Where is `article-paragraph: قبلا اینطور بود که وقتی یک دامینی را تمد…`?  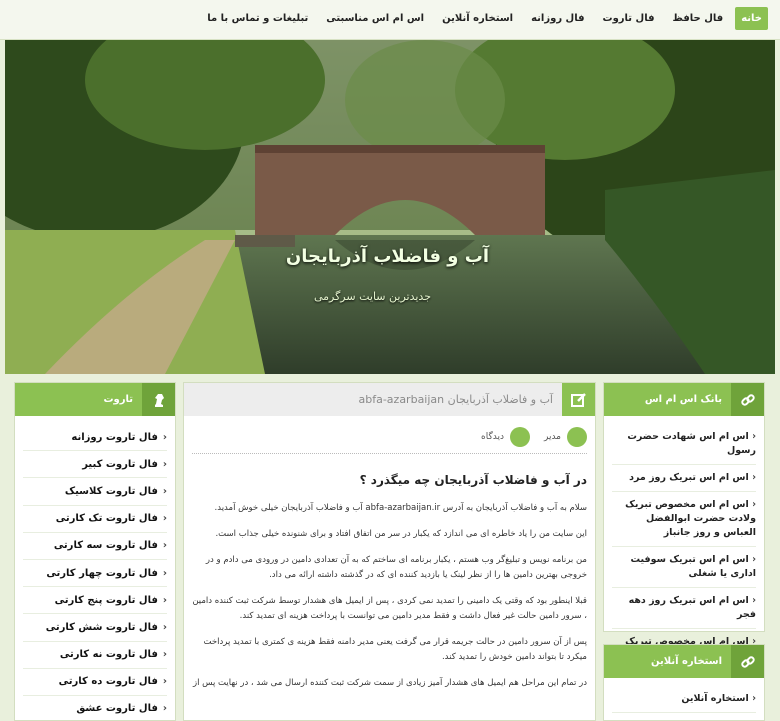
article-paragraph: قبلا اینطور بود که وقتی یک دامینی را تمد… is located at coordinates (389, 608).